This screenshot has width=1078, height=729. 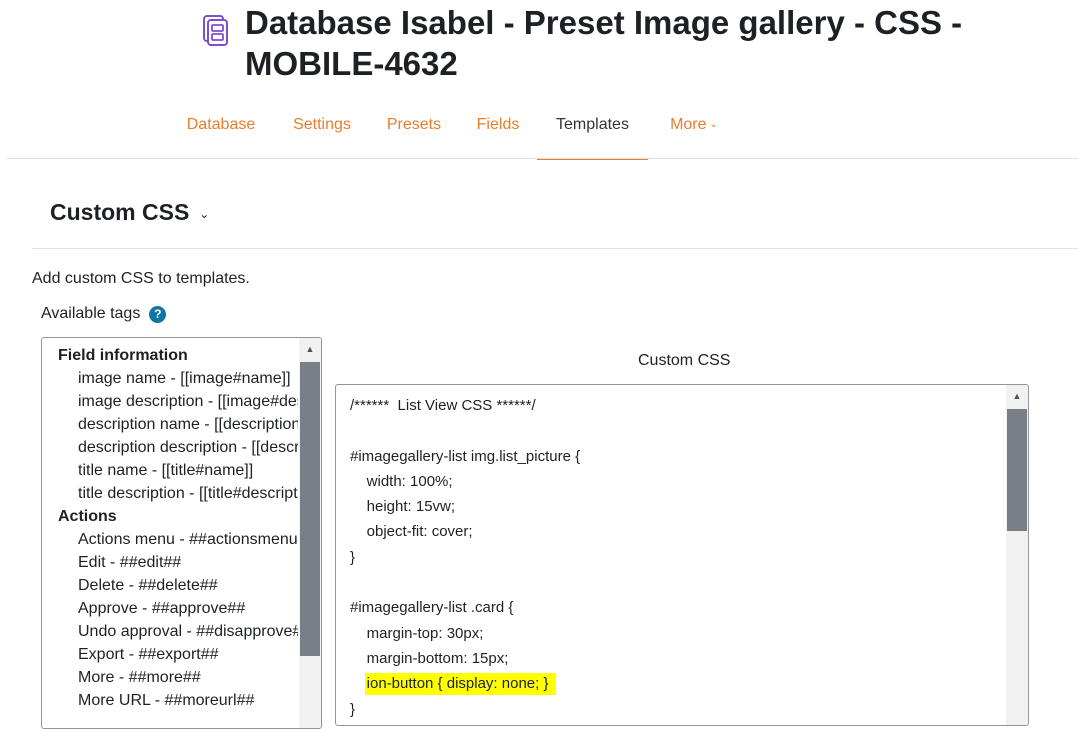 What do you see at coordinates (123, 355) in the screenshot?
I see `tags-group-title: Field information` at bounding box center [123, 355].